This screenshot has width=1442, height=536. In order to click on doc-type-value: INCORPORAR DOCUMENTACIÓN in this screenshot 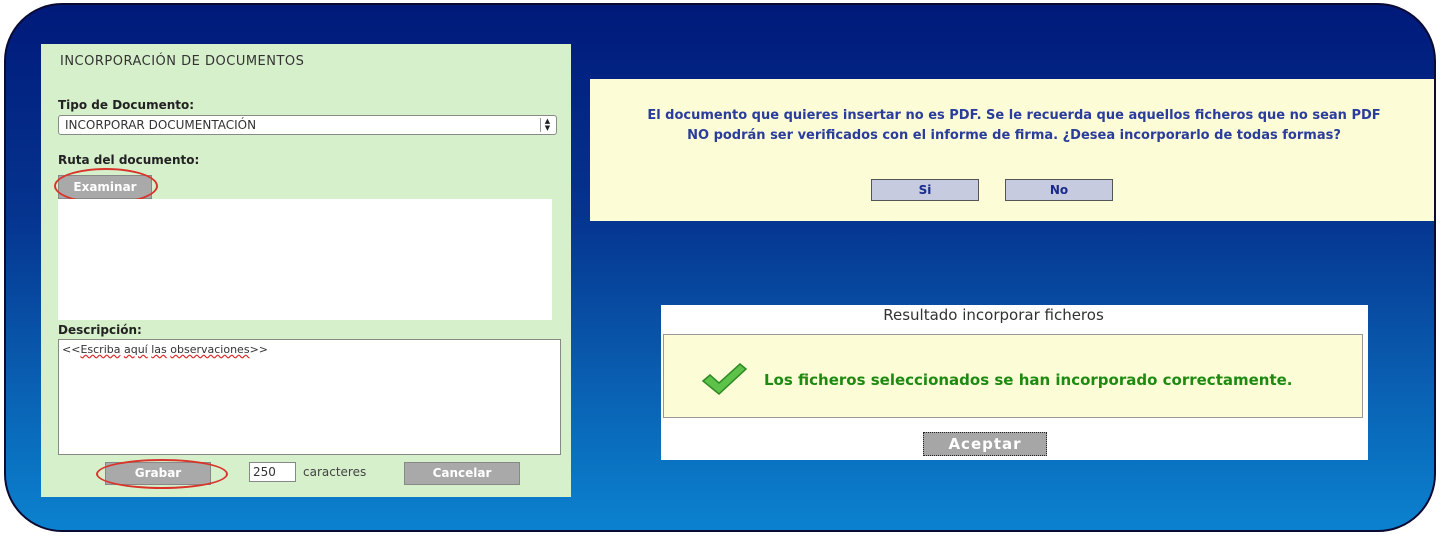, I will do `click(161, 125)`.